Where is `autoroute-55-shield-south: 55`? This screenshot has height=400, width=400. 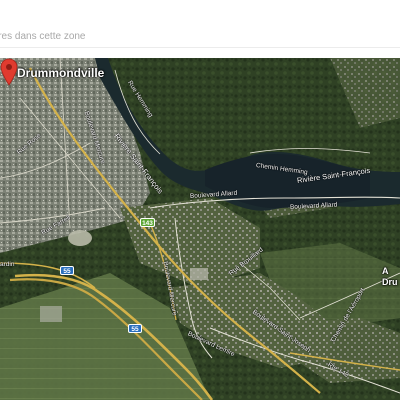 autoroute-55-shield-south: 55 is located at coordinates (135, 328).